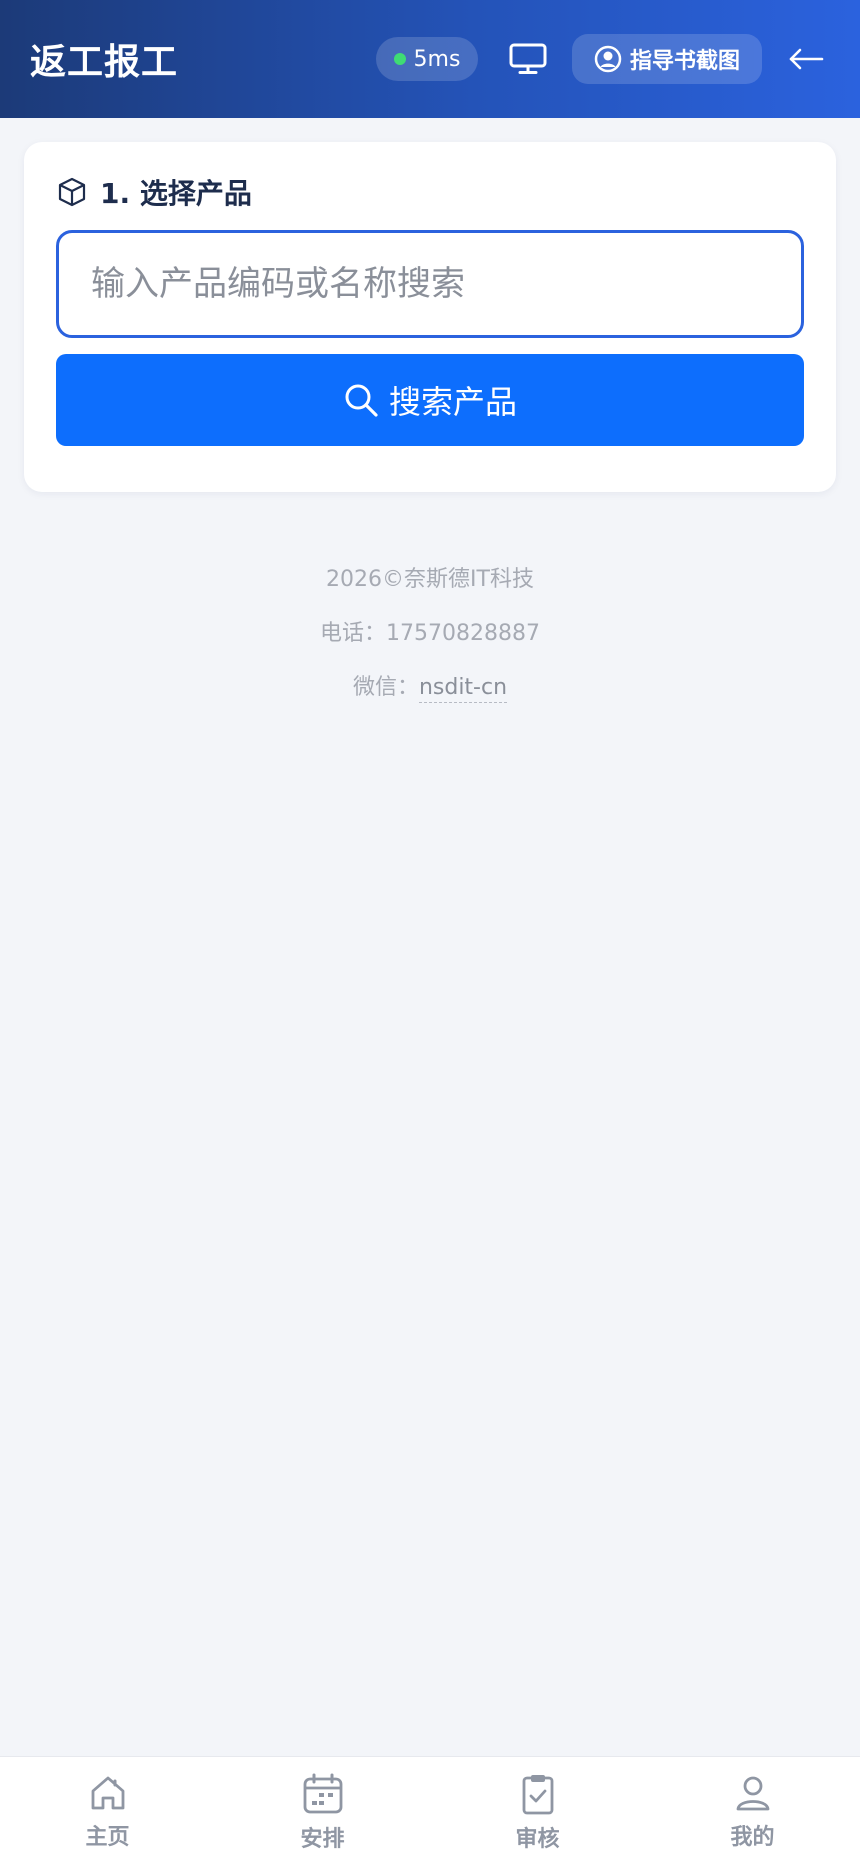 This screenshot has height=1864, width=860. Describe the element at coordinates (463, 689) in the screenshot. I see `wechat-id: nsdit-cn` at that location.